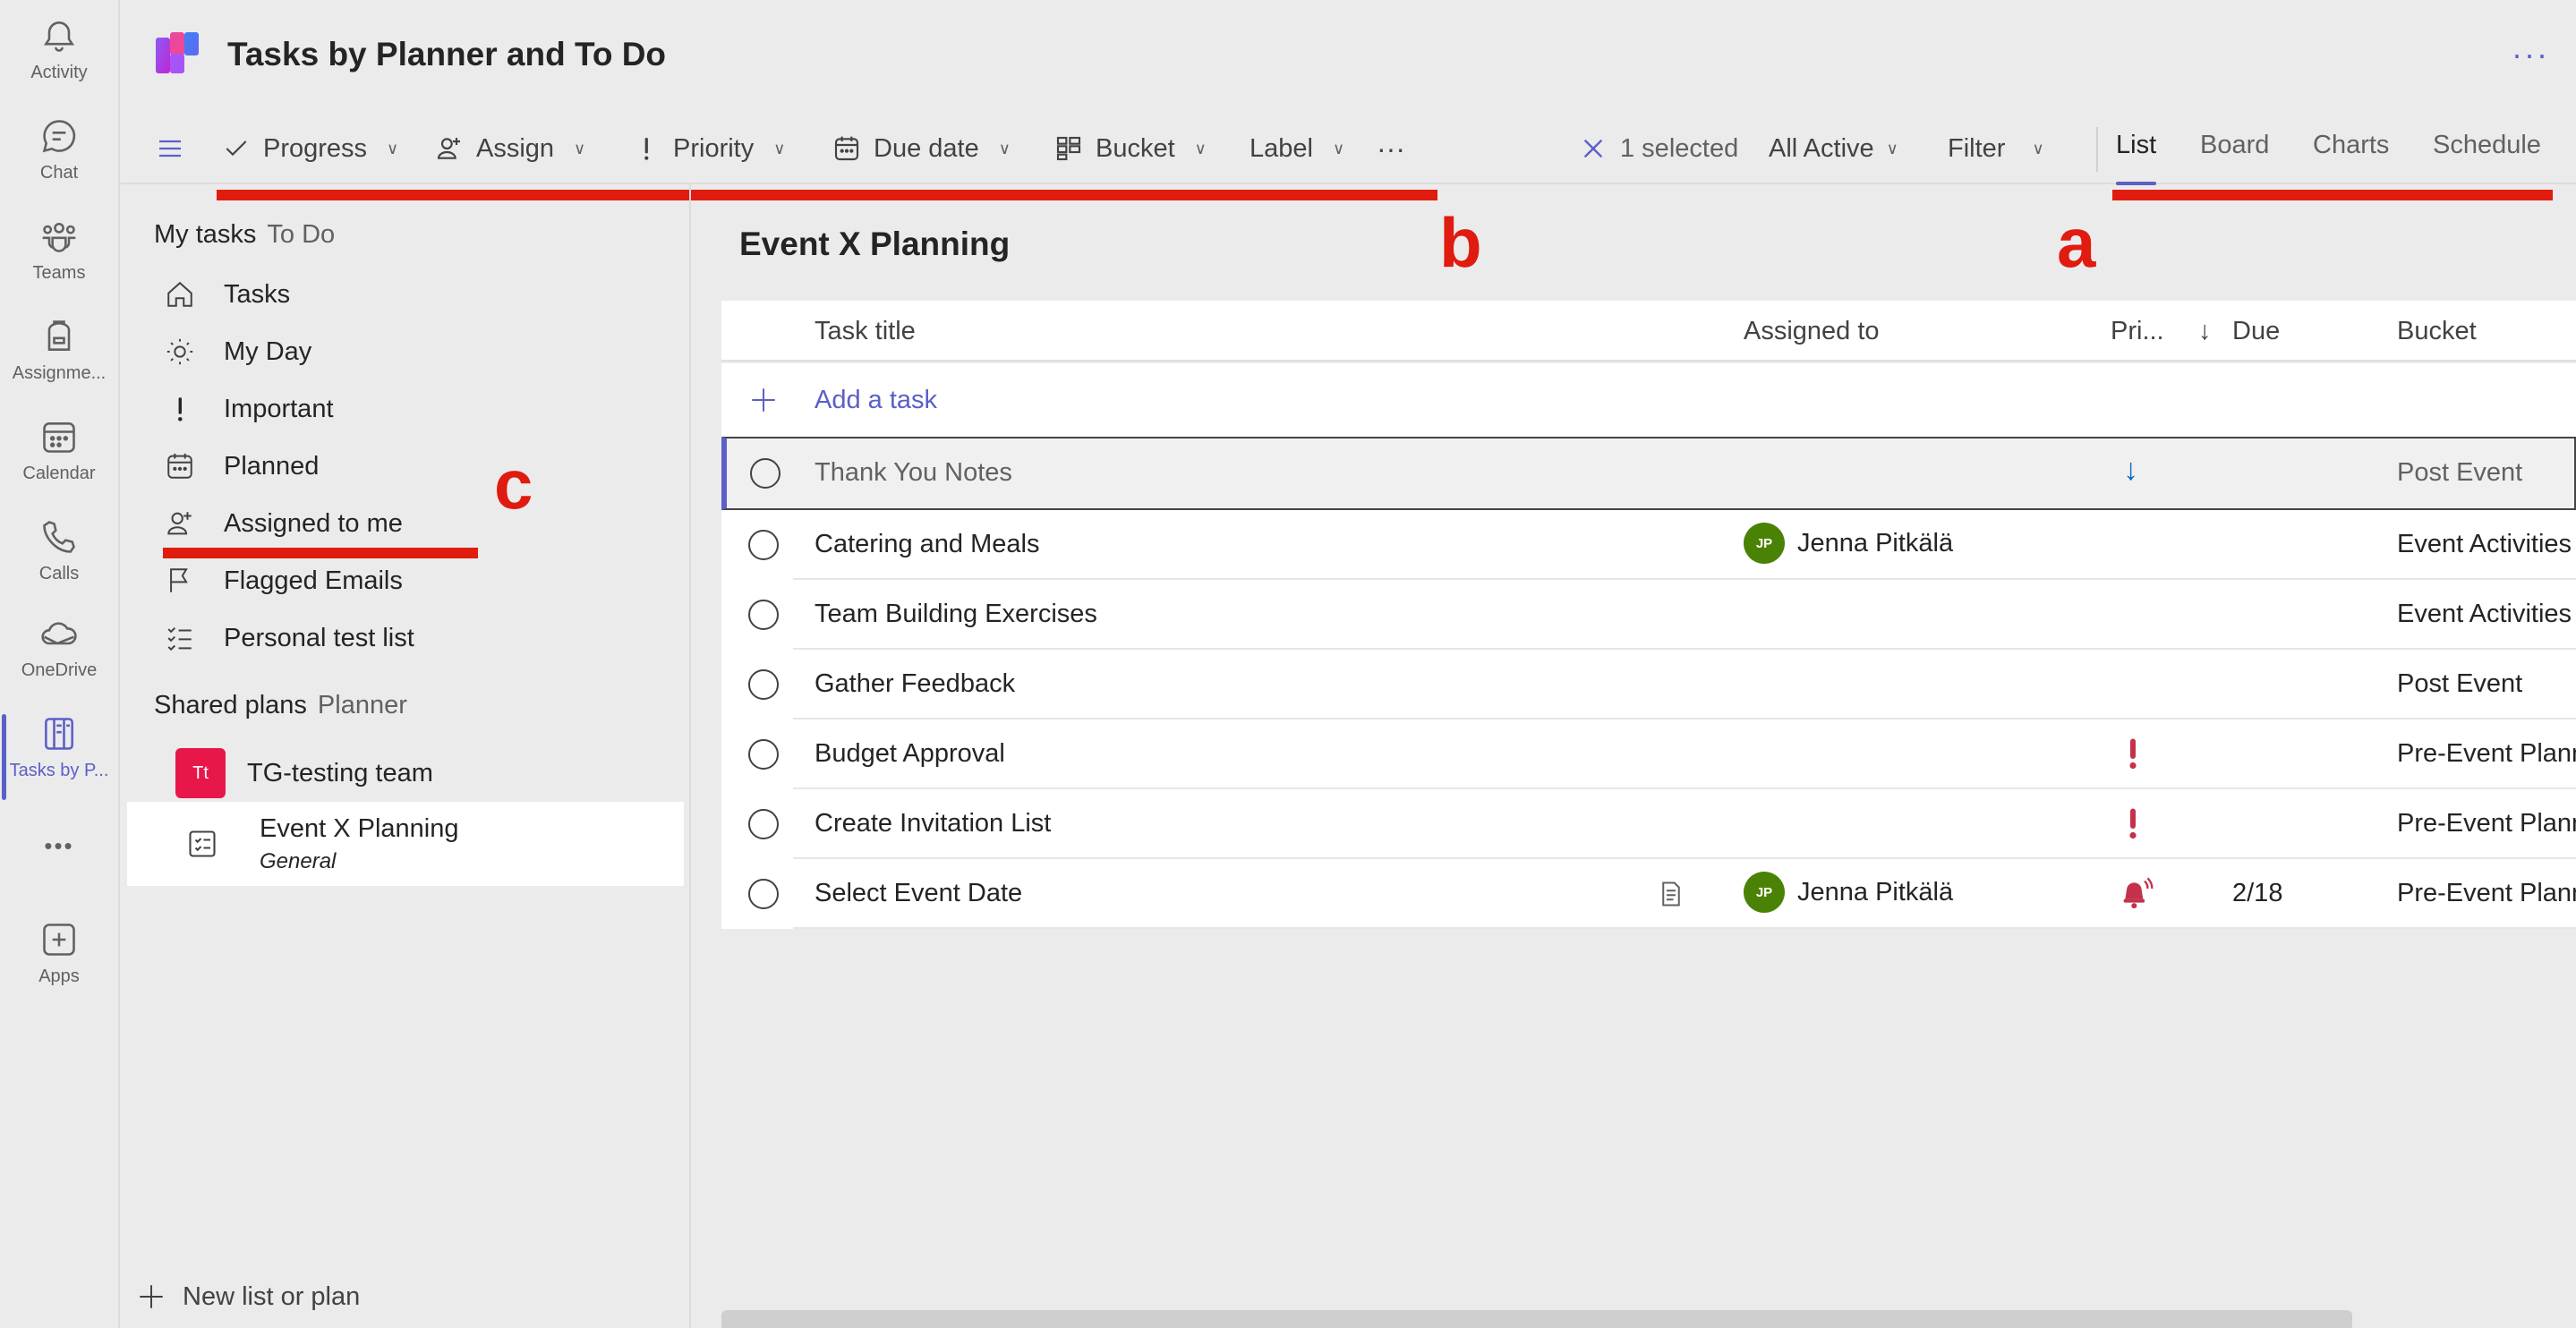 This screenshot has height=1328, width=2576. What do you see at coordinates (310, 148) in the screenshot?
I see `progress-button: Progress ∨` at bounding box center [310, 148].